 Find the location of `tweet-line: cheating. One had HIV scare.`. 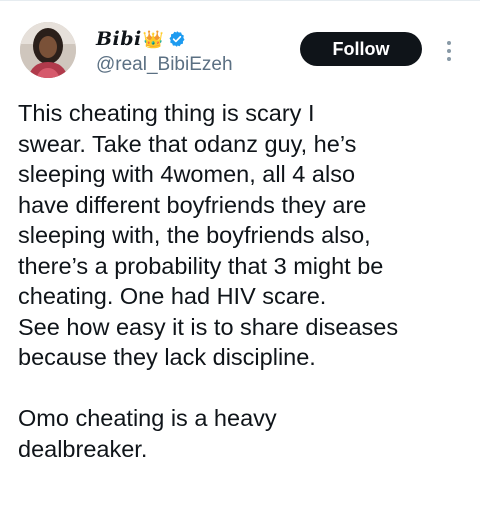

tweet-line: cheating. One had HIV scare. is located at coordinates (172, 296).